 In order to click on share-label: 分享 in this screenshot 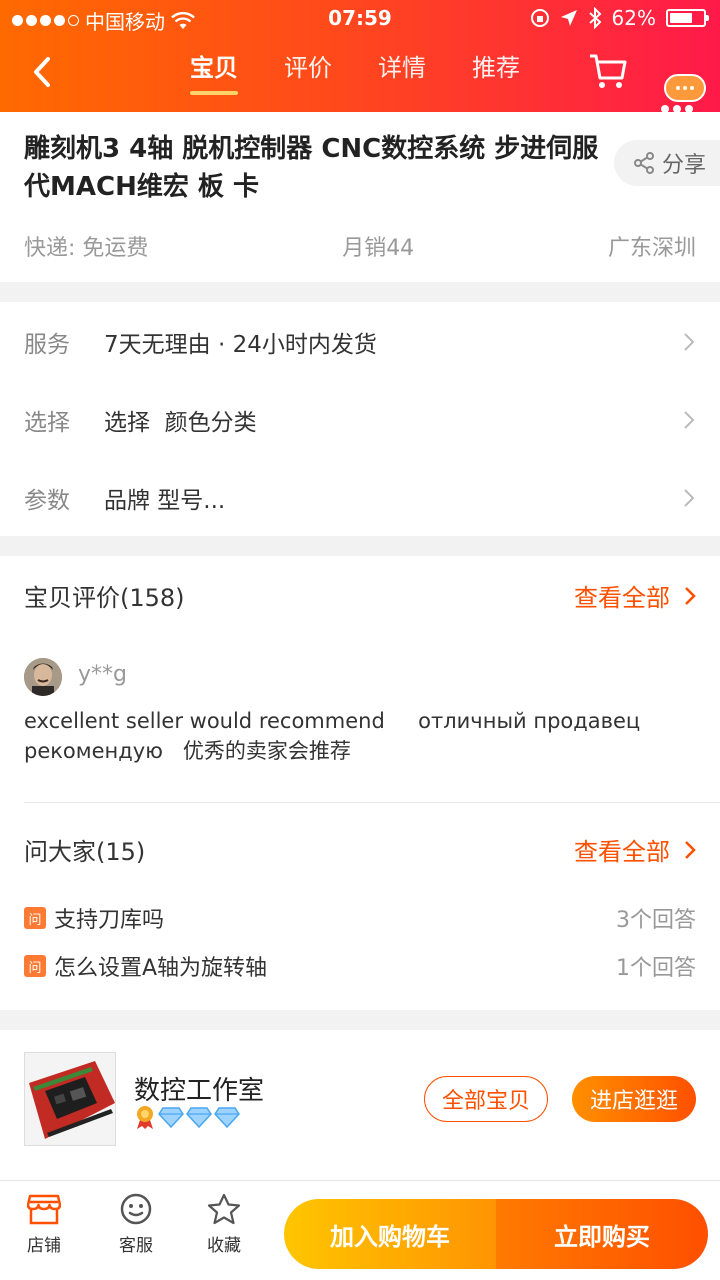, I will do `click(684, 165)`.